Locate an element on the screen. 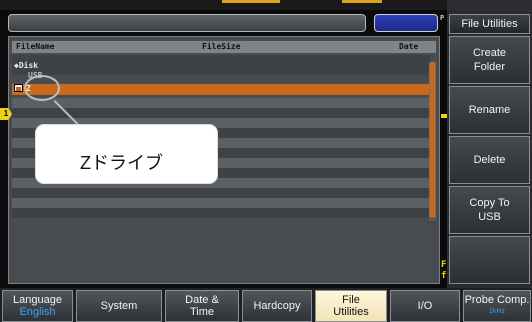 This screenshot has height=322, width=532. callout-box: Zドライブ is located at coordinates (126, 154).